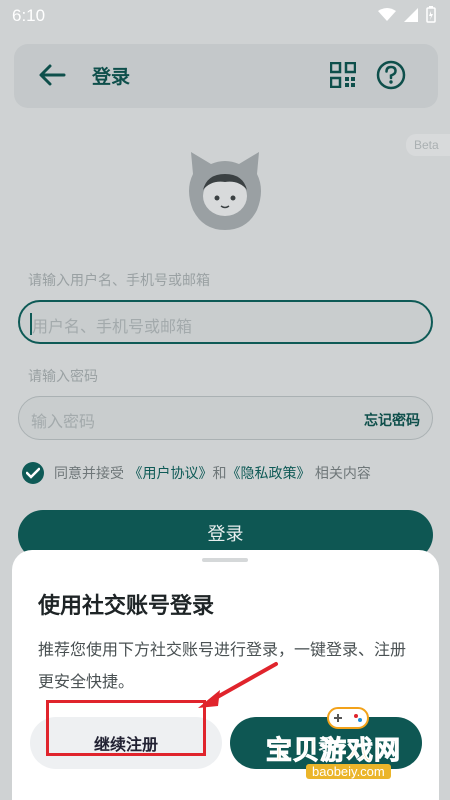 The width and height of the screenshot is (450, 800). Describe the element at coordinates (333, 751) in the screenshot. I see `watermark-title: 宝贝游戏网` at that location.